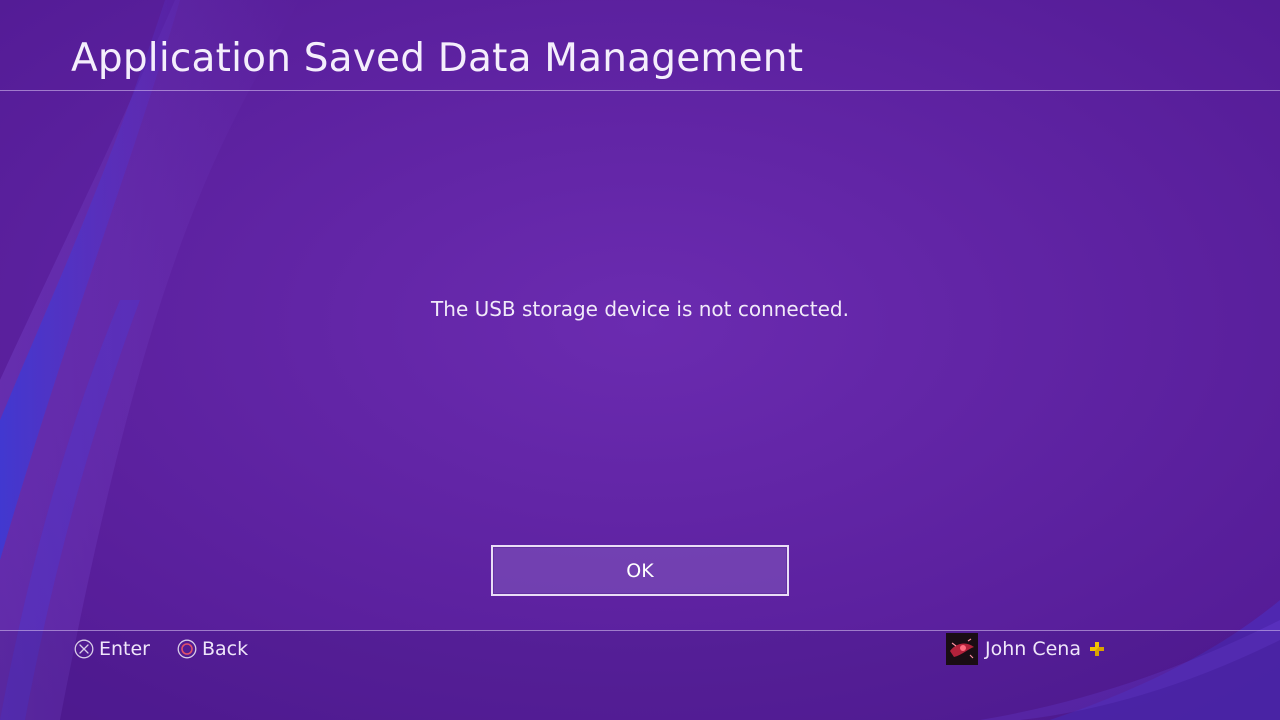 This screenshot has height=720, width=1280. What do you see at coordinates (1033, 649) in the screenshot?
I see `user-name: John Cena` at bounding box center [1033, 649].